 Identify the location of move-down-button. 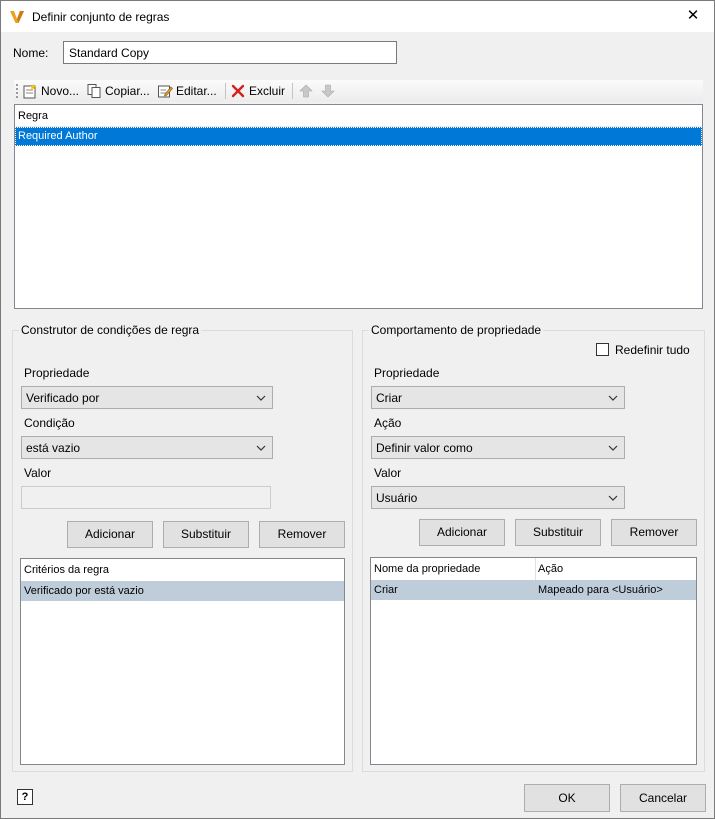
(328, 91).